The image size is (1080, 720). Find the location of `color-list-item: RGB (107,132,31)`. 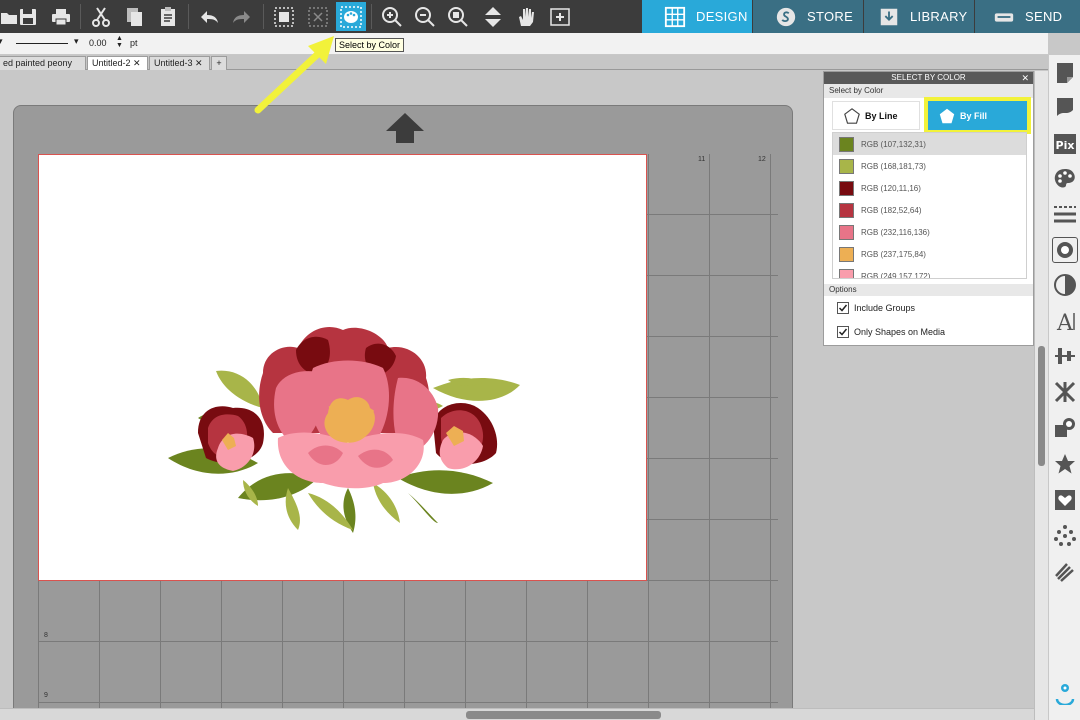

color-list-item: RGB (107,132,31) is located at coordinates (929, 144).